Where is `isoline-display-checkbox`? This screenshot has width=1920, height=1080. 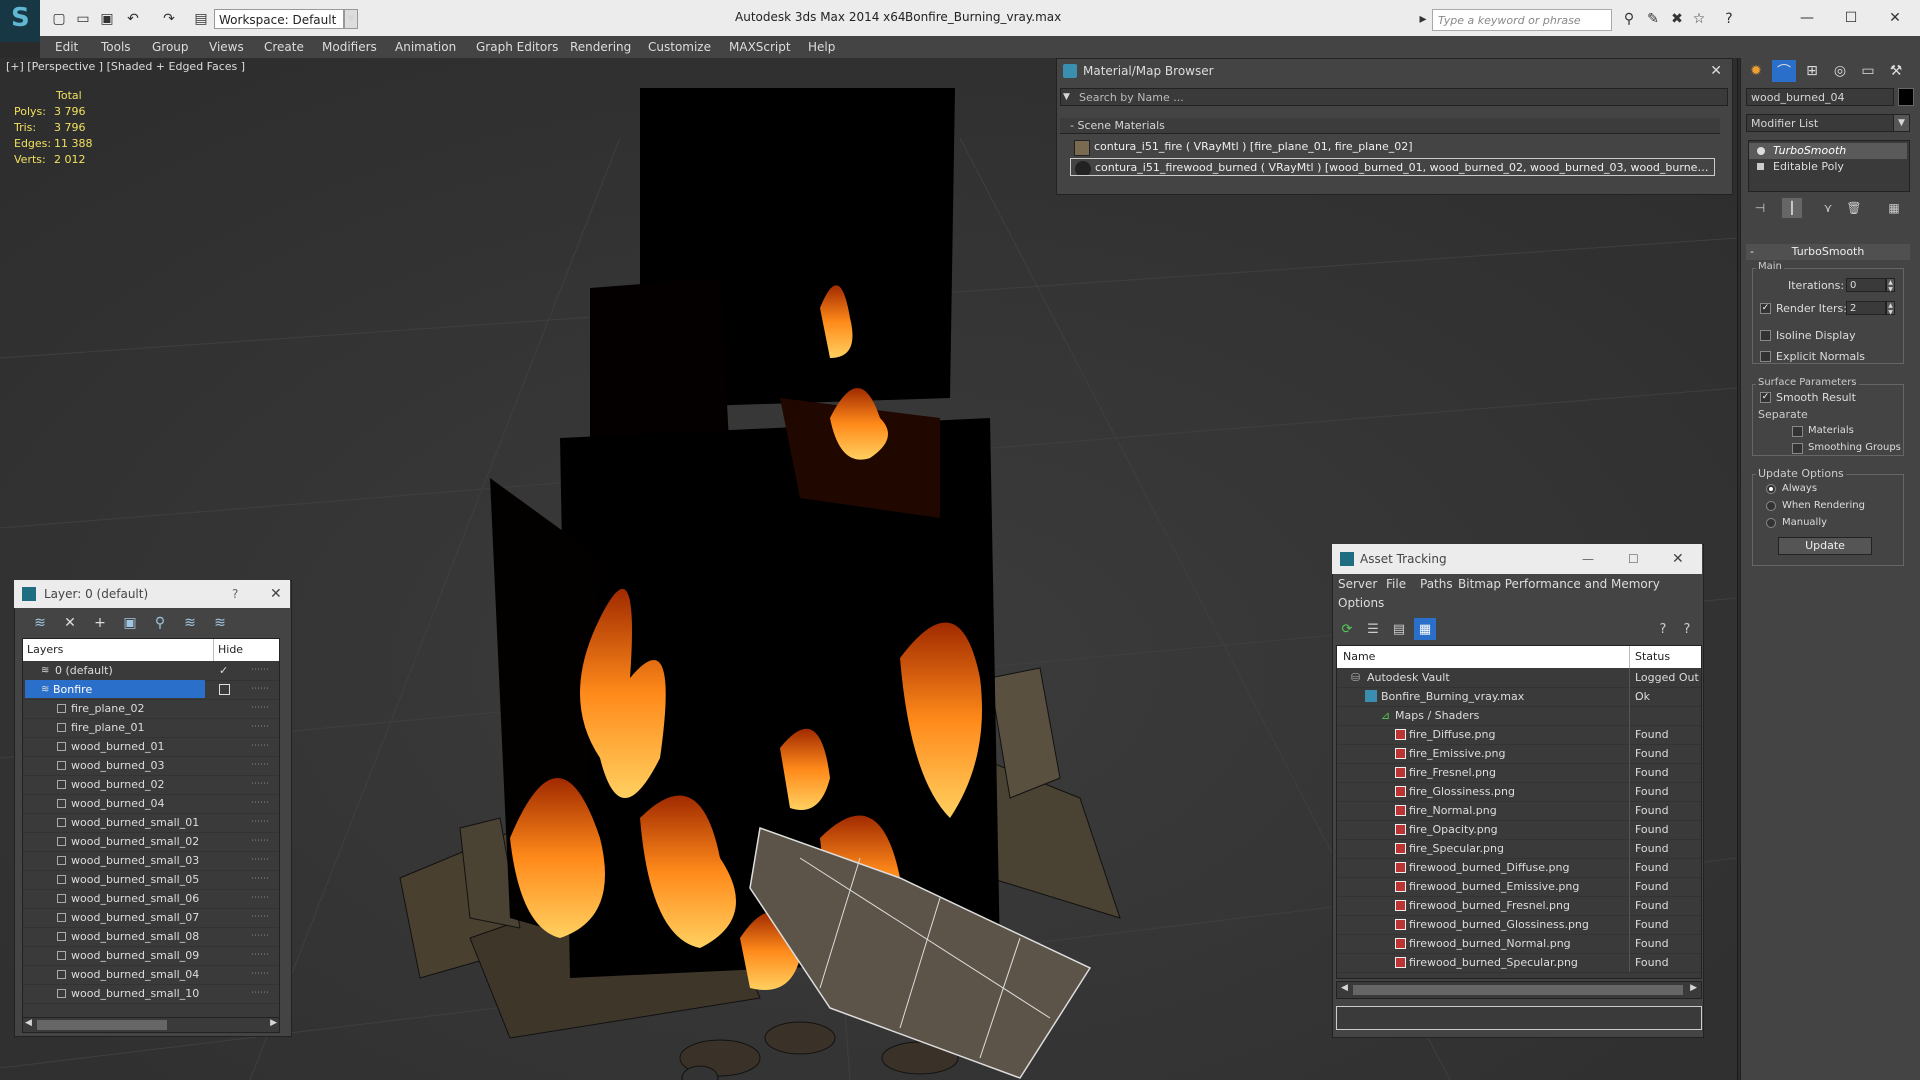
isoline-display-checkbox is located at coordinates (1765, 335).